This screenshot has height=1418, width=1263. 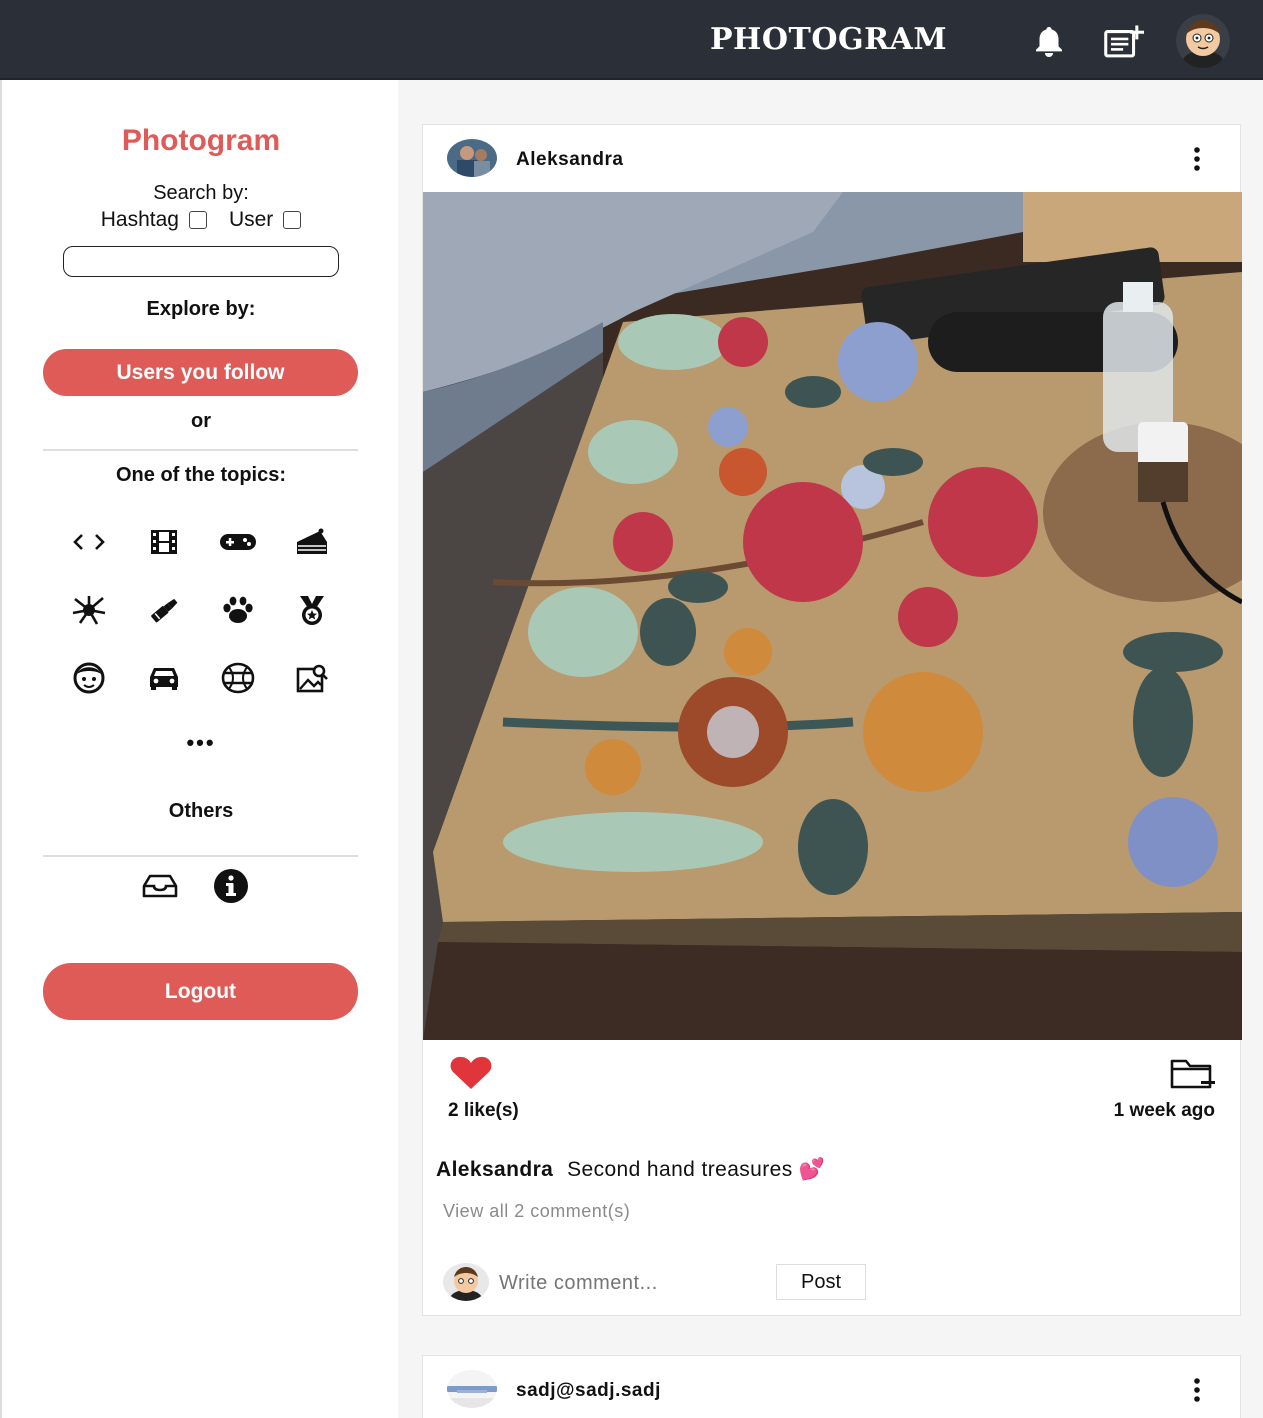 What do you see at coordinates (201, 743) in the screenshot?
I see `more-topics-button: •••` at bounding box center [201, 743].